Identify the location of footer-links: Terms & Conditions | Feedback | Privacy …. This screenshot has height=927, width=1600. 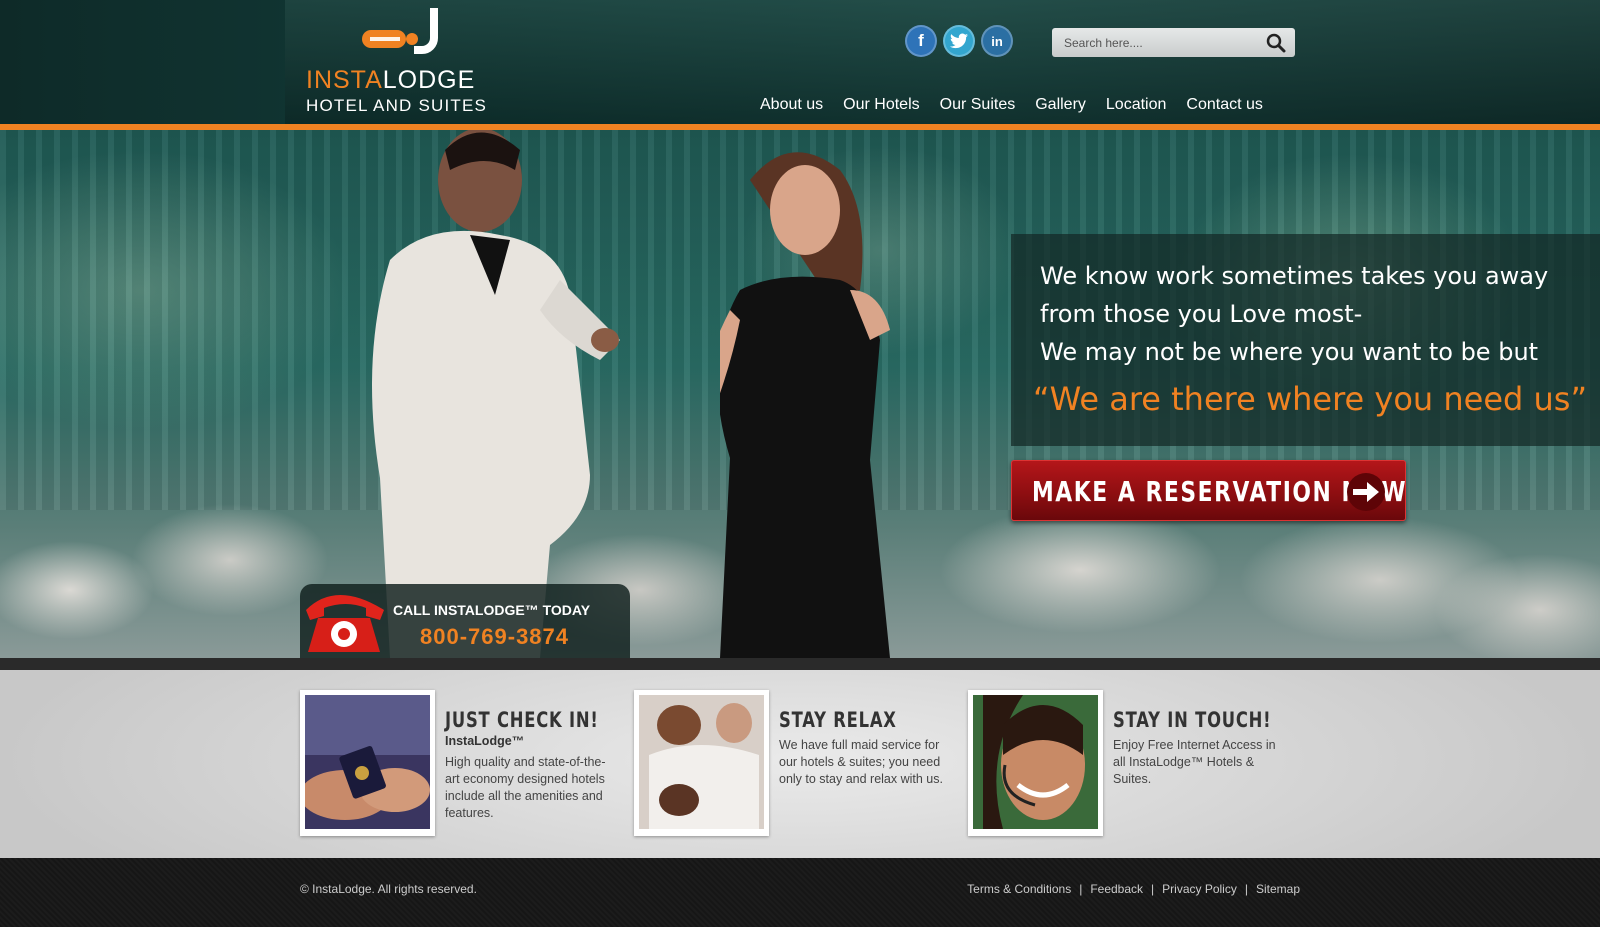
(1133, 889).